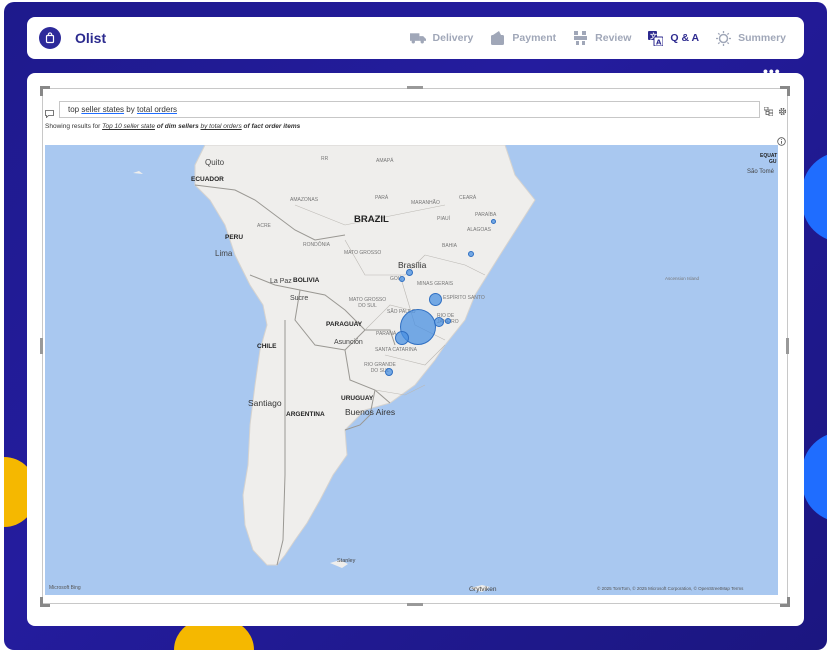  I want to click on map-label-brazil: BRAZIL, so click(371, 219).